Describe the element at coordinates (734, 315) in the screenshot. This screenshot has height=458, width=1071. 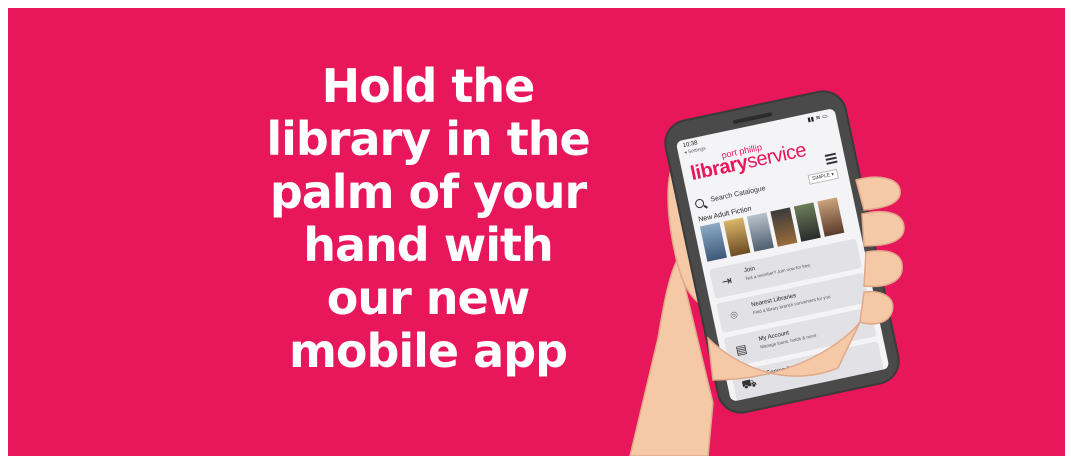
I see `location-pin-icon: ⌾` at that location.